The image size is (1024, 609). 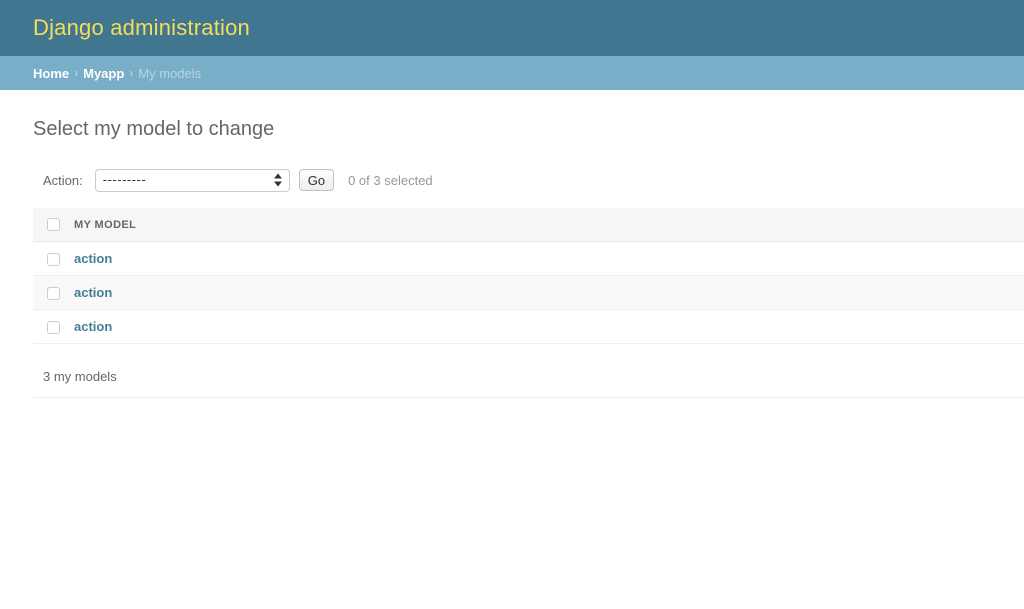 I want to click on result-count: 3 my models, so click(x=528, y=378).